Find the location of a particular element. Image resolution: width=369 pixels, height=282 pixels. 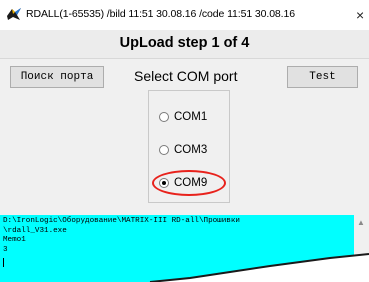

memo-scrollbar: ▲ is located at coordinates (361, 248).